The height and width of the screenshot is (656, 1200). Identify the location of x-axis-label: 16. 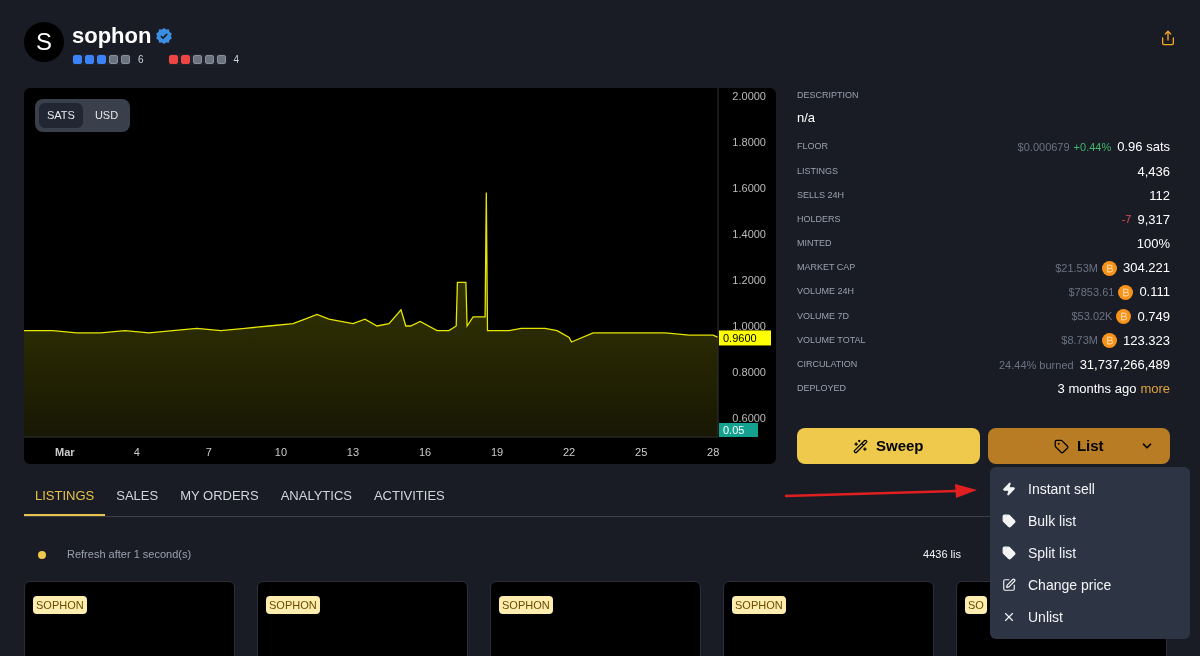
(425, 452).